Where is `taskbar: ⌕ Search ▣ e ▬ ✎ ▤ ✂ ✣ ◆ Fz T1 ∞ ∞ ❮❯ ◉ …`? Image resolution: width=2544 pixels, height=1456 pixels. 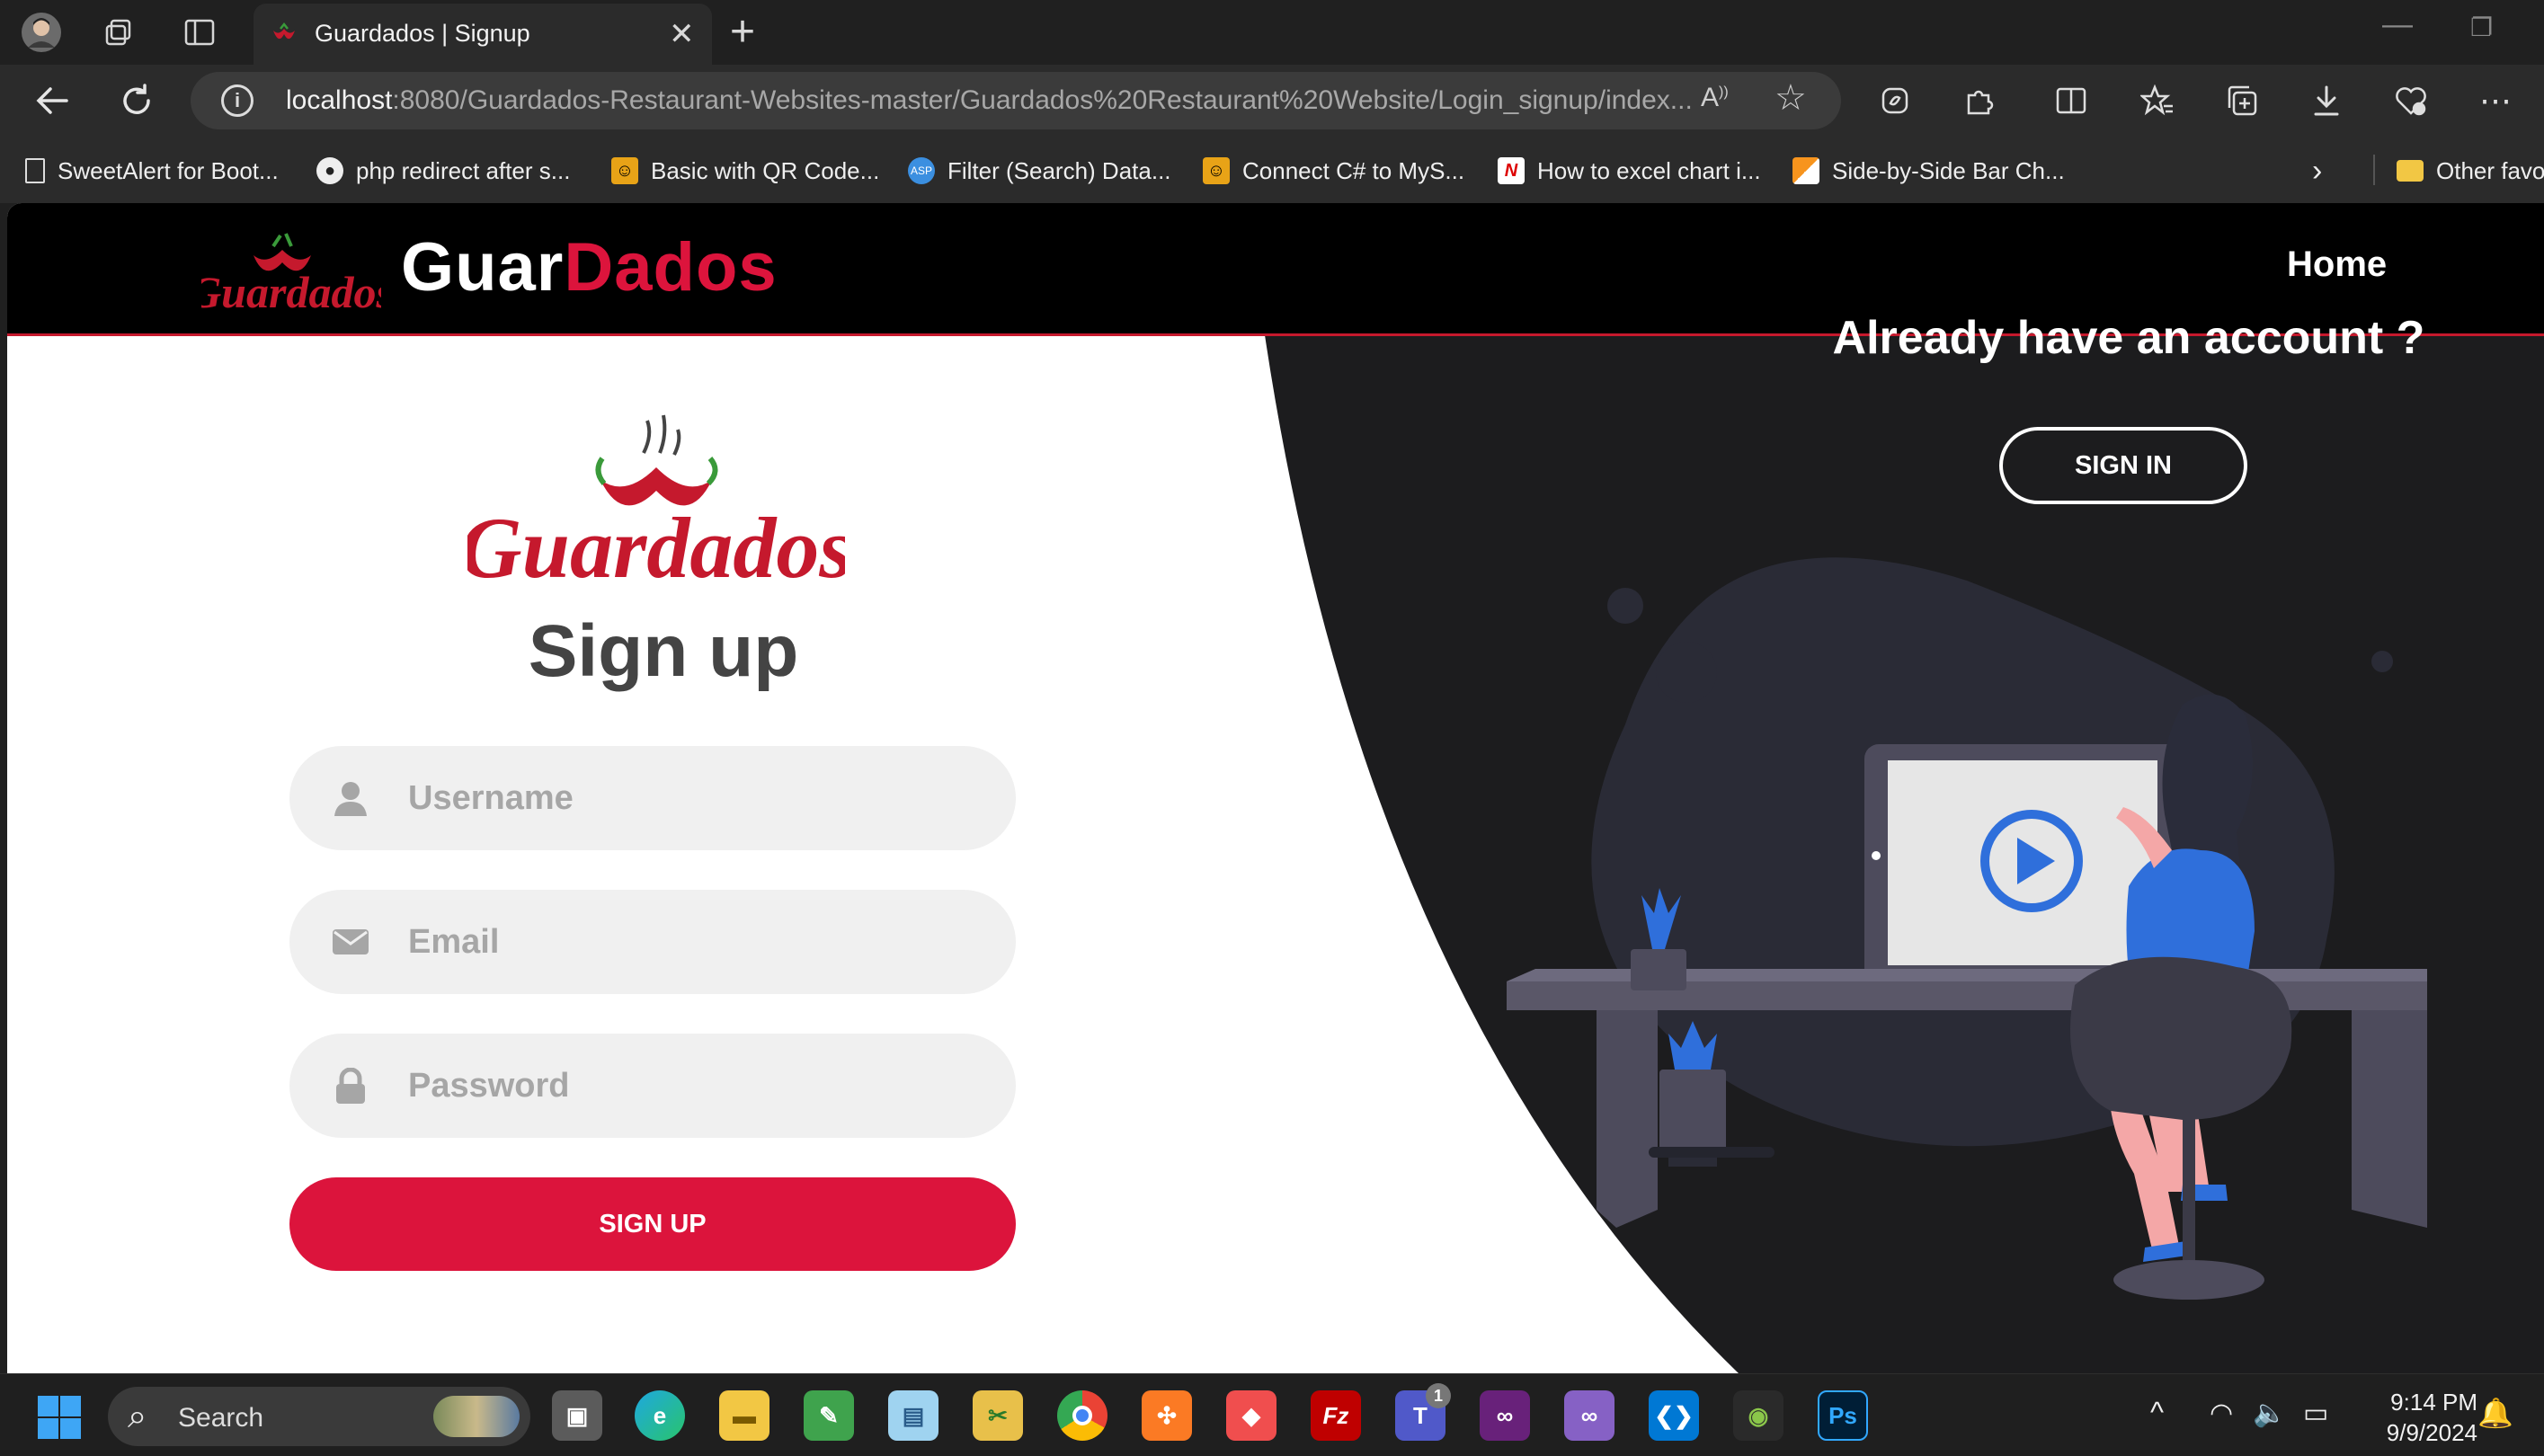 taskbar: ⌕ Search ▣ e ▬ ✎ ▤ ✂ ✣ ◆ Fz T1 ∞ ∞ ❮❯ ◉ … is located at coordinates (1272, 1414).